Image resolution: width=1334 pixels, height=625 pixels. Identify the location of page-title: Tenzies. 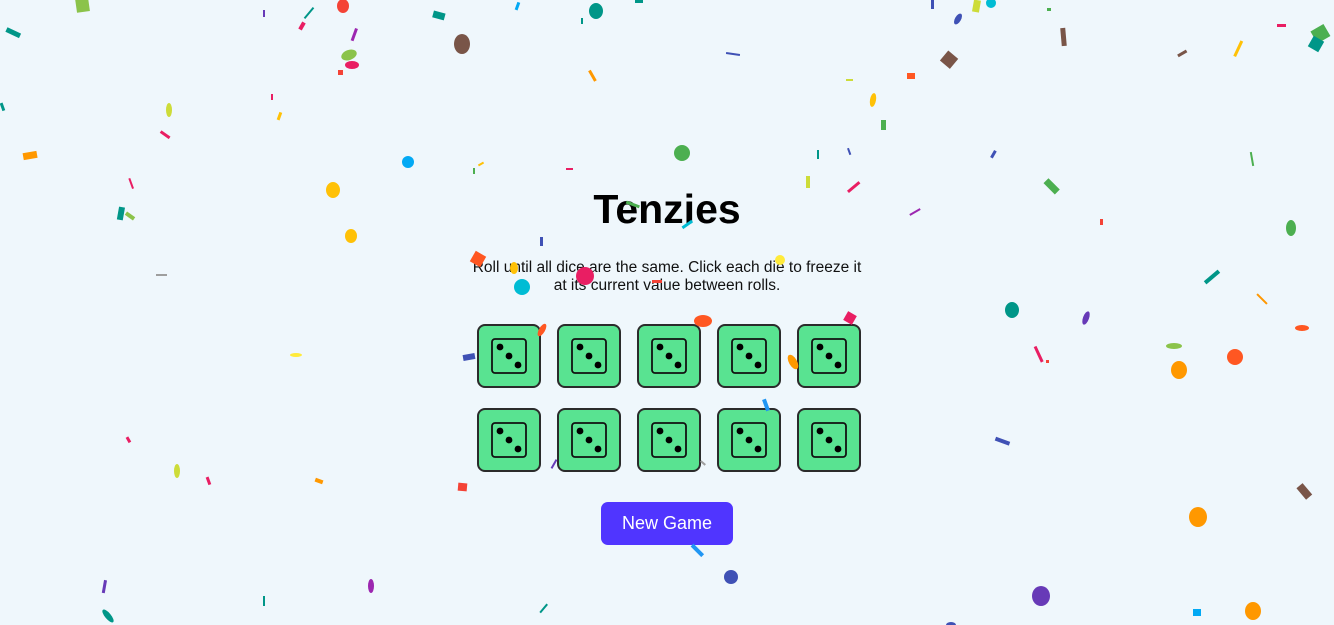
(667, 209).